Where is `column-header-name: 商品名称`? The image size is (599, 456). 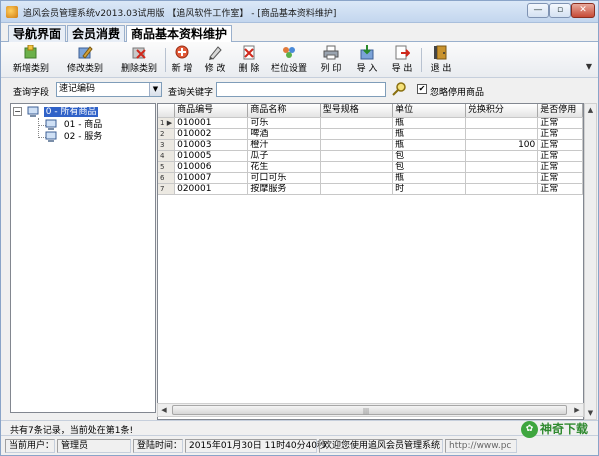 column-header-name: 商品名称 is located at coordinates (284, 111).